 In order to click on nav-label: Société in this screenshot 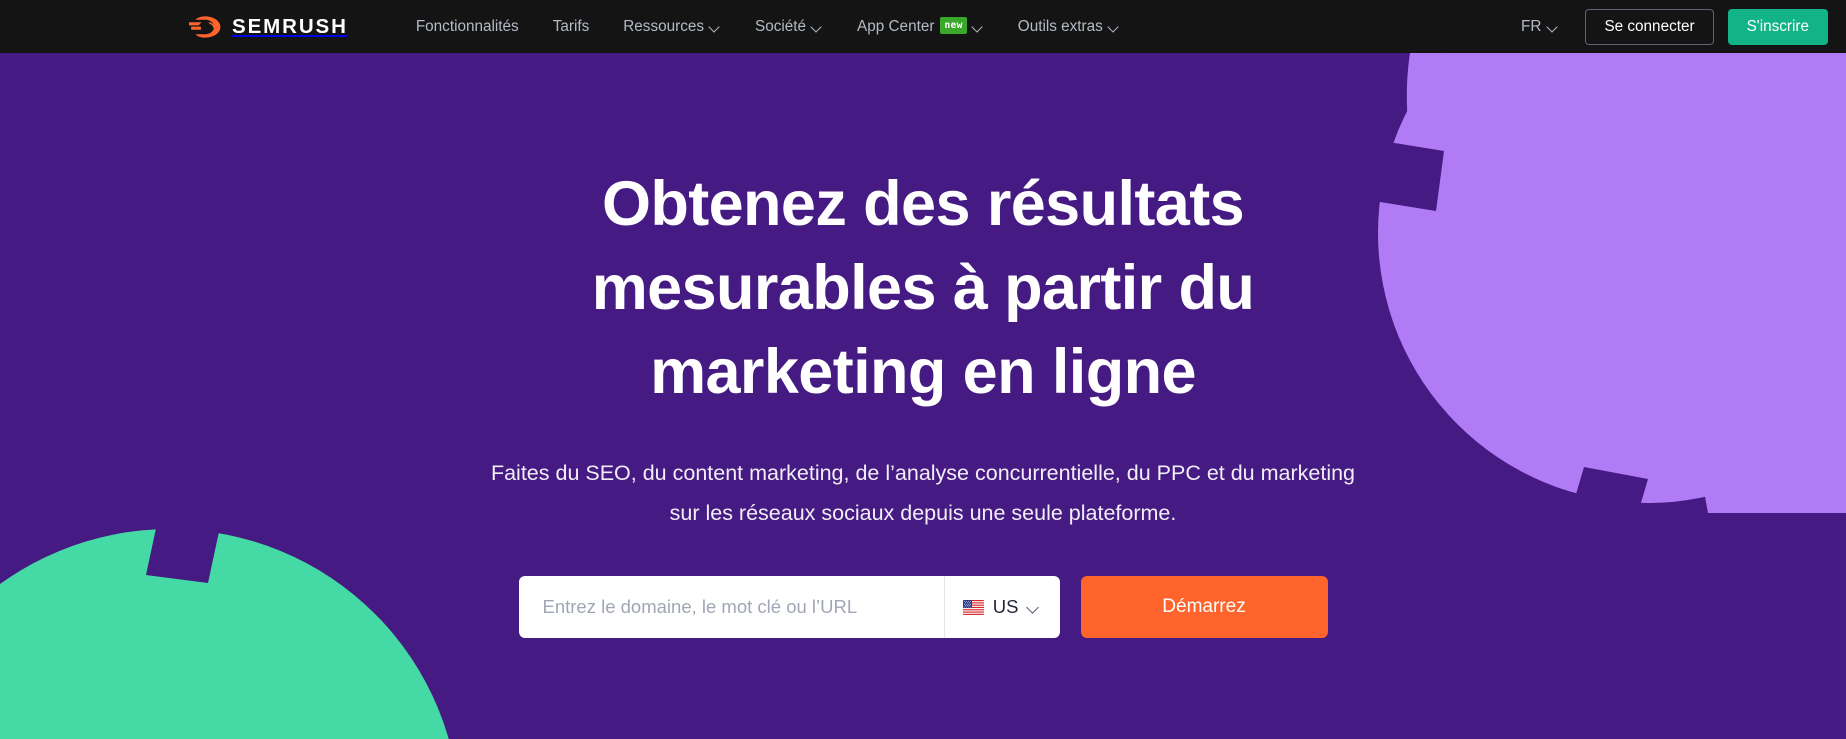, I will do `click(781, 26)`.